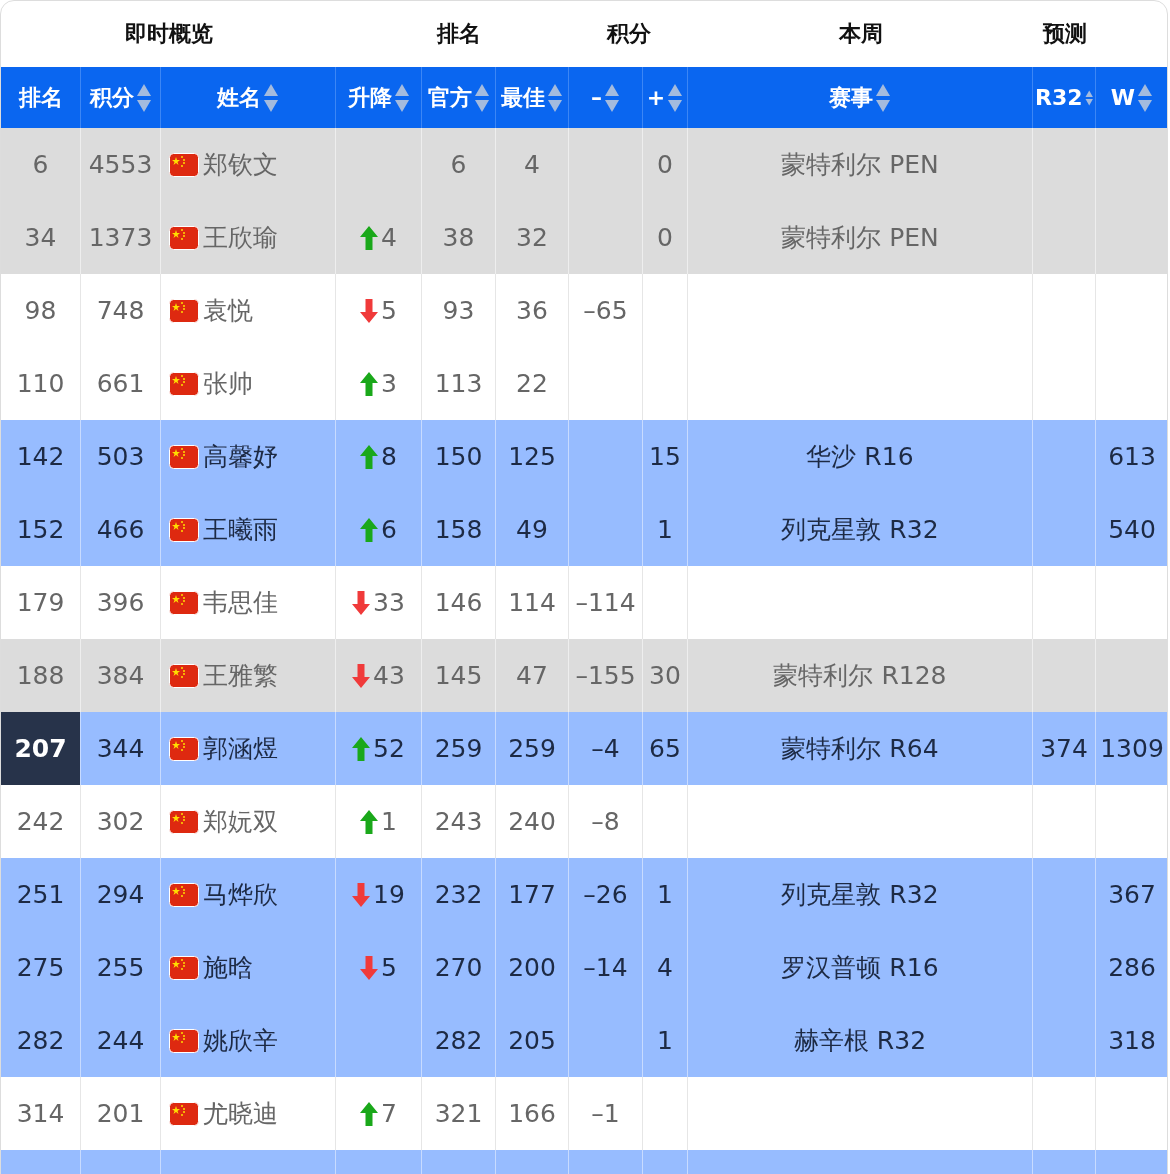  I want to click on rank-change: 4, so click(389, 237).